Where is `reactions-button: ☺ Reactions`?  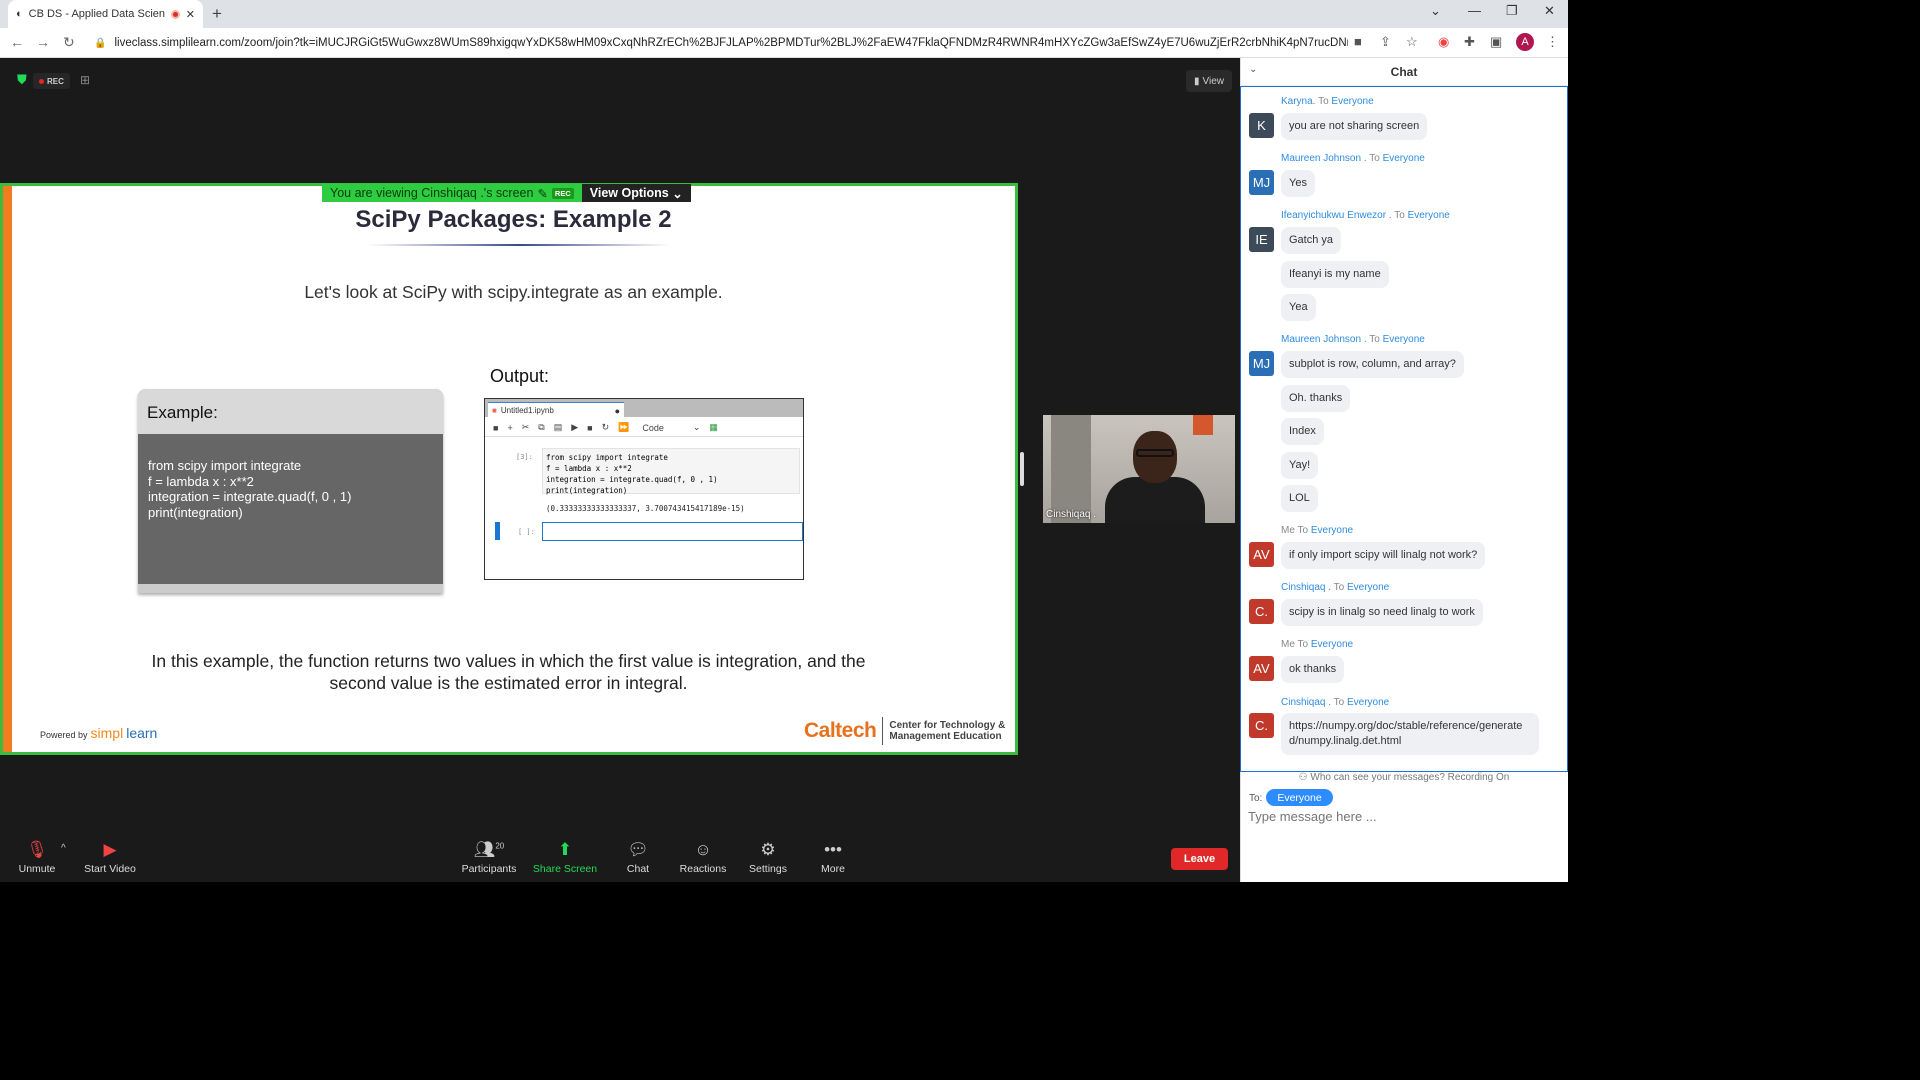
reactions-button: ☺ Reactions is located at coordinates (703, 857).